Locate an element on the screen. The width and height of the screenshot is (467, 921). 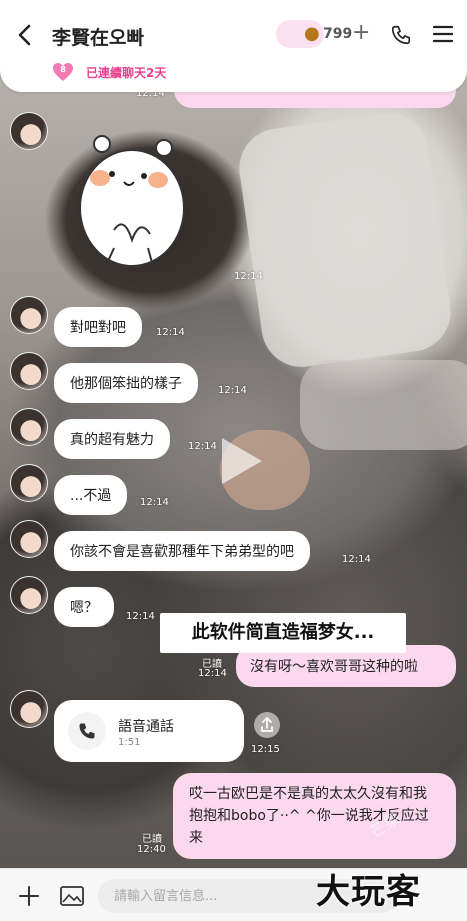
incoming-message: ...不過 is located at coordinates (91, 495).